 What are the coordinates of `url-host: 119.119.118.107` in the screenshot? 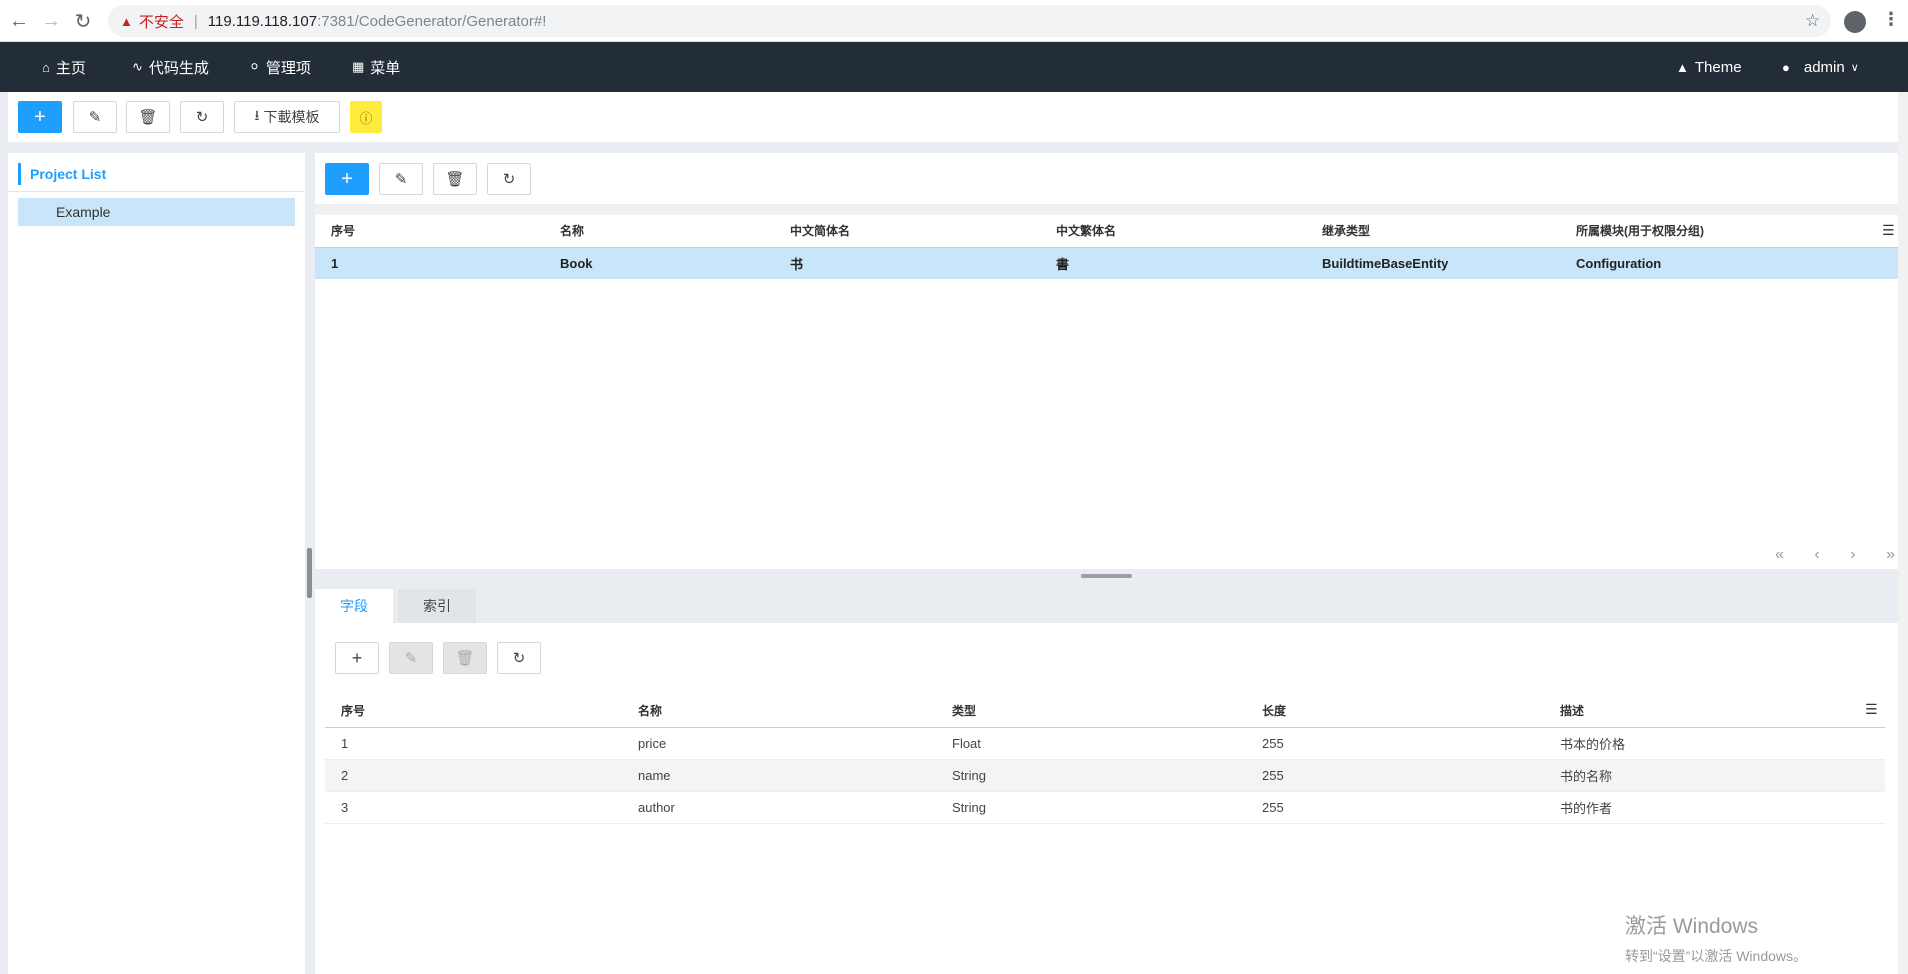 It's located at (262, 21).